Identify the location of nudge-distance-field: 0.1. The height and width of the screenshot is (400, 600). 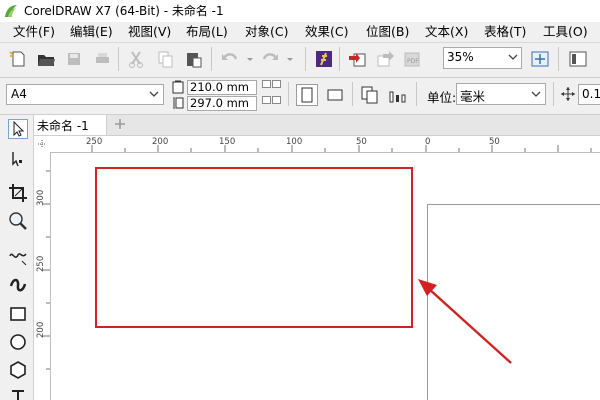
(589, 94).